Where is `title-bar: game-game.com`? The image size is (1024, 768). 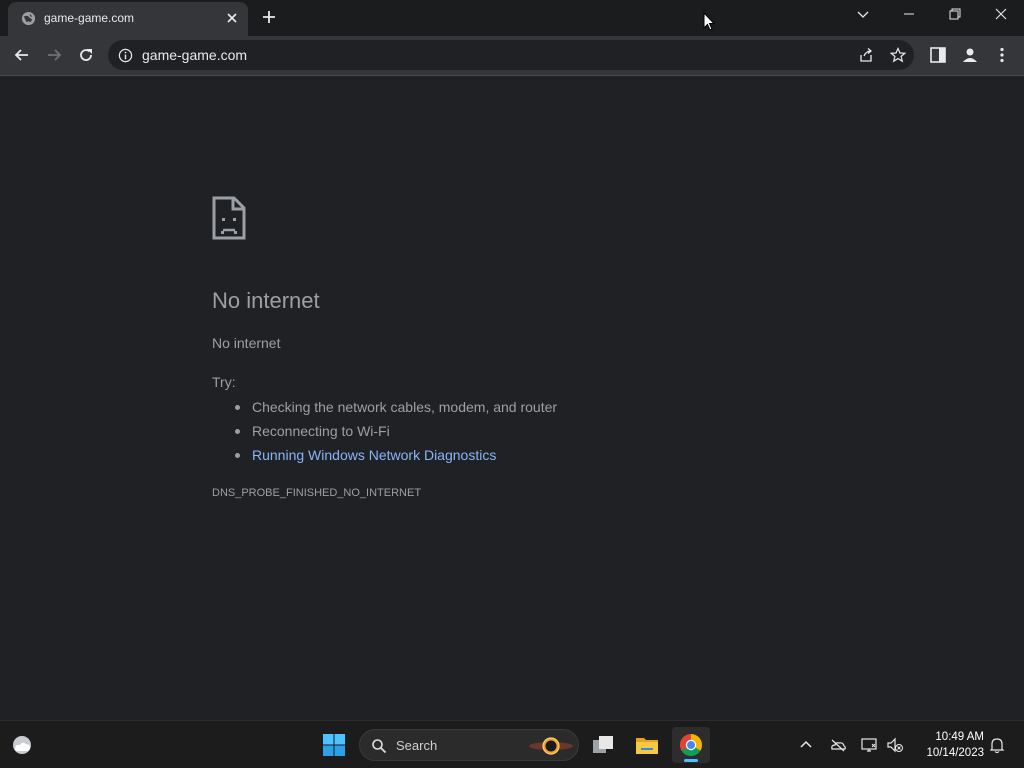 title-bar: game-game.com is located at coordinates (512, 18).